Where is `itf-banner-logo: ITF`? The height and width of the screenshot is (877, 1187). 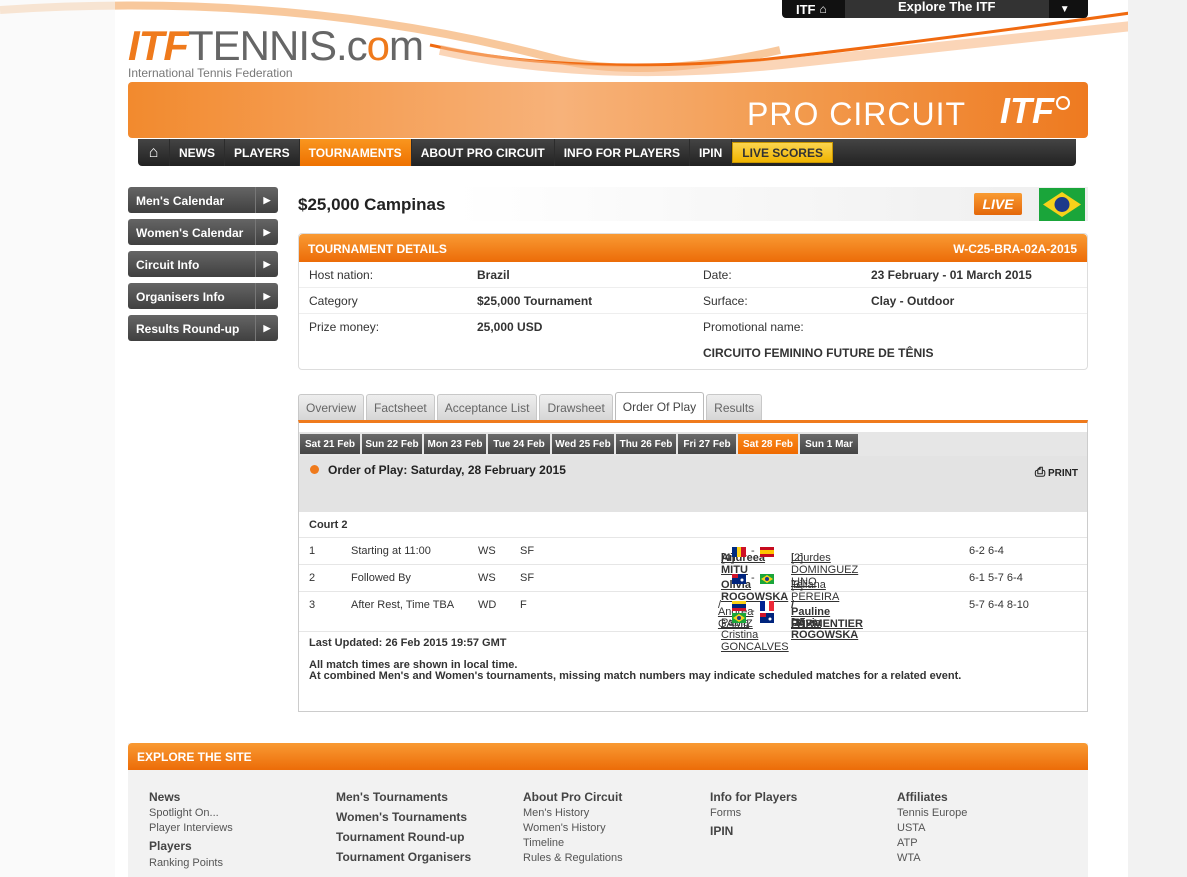 itf-banner-logo: ITF is located at coordinates (1027, 110).